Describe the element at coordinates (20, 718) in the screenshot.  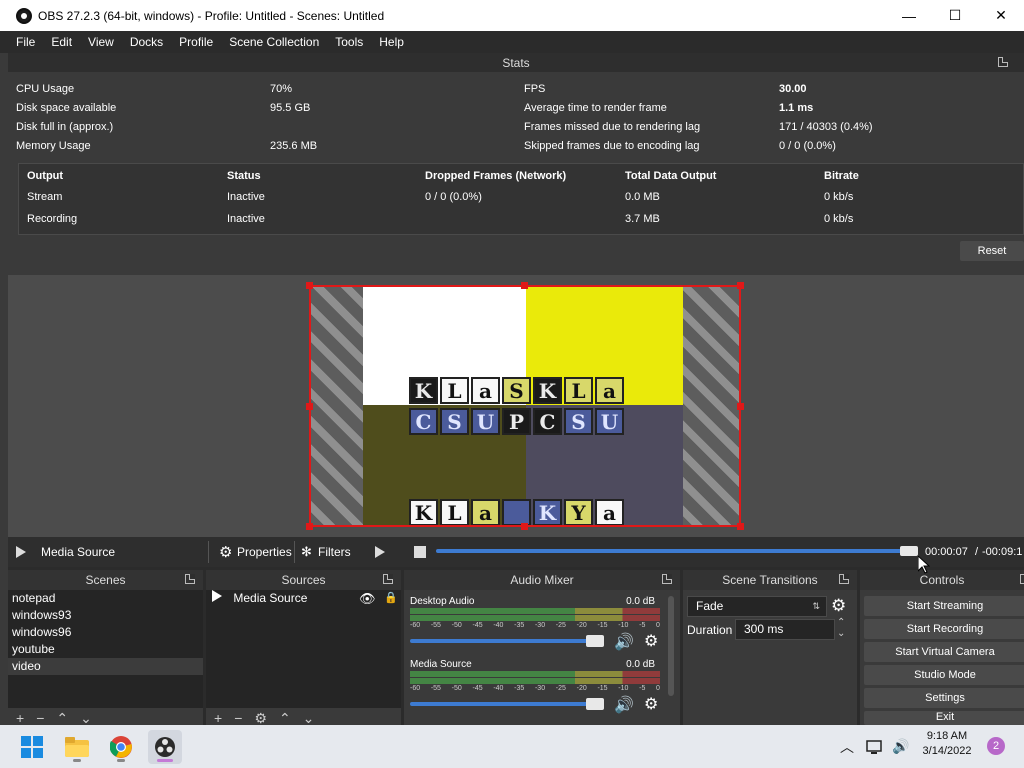
I see `add-scene-icon: +` at that location.